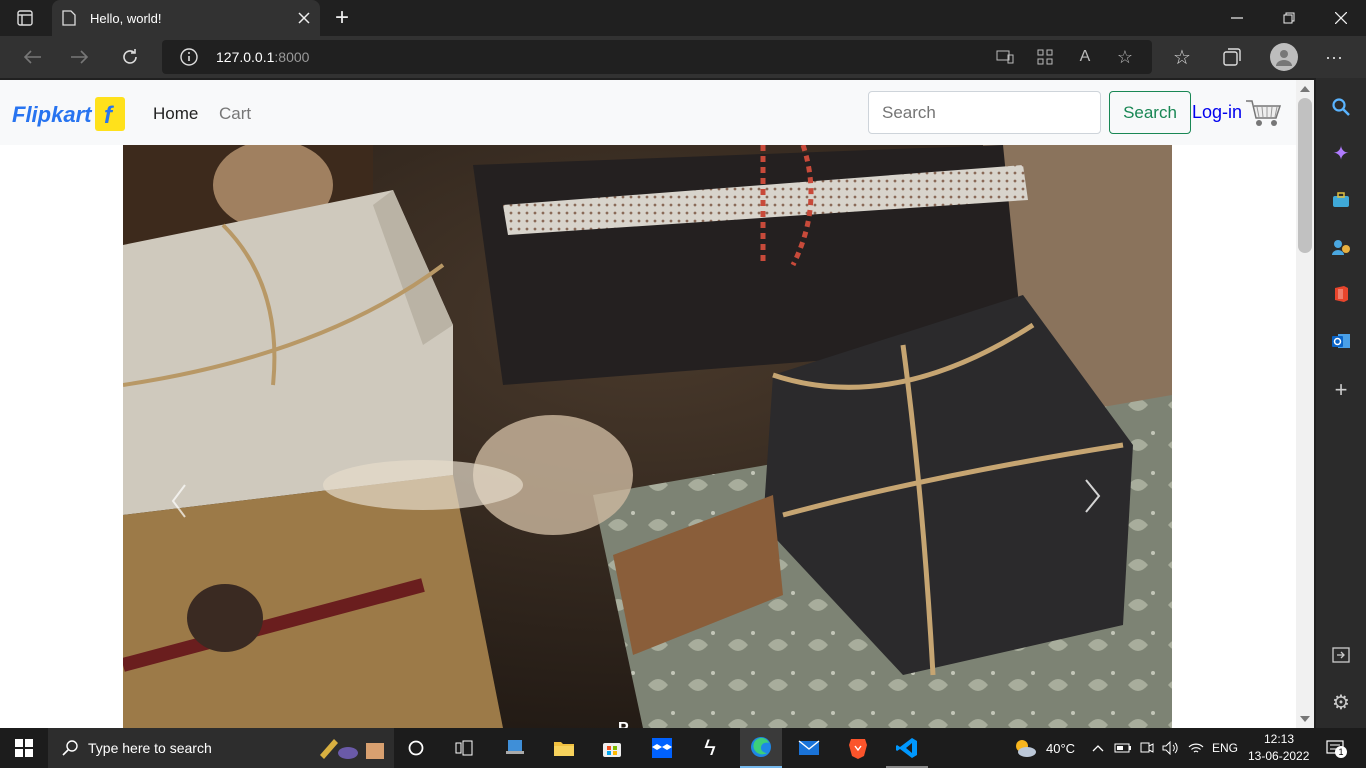  Describe the element at coordinates (24, 748) in the screenshot. I see `windows-start-icon` at that location.